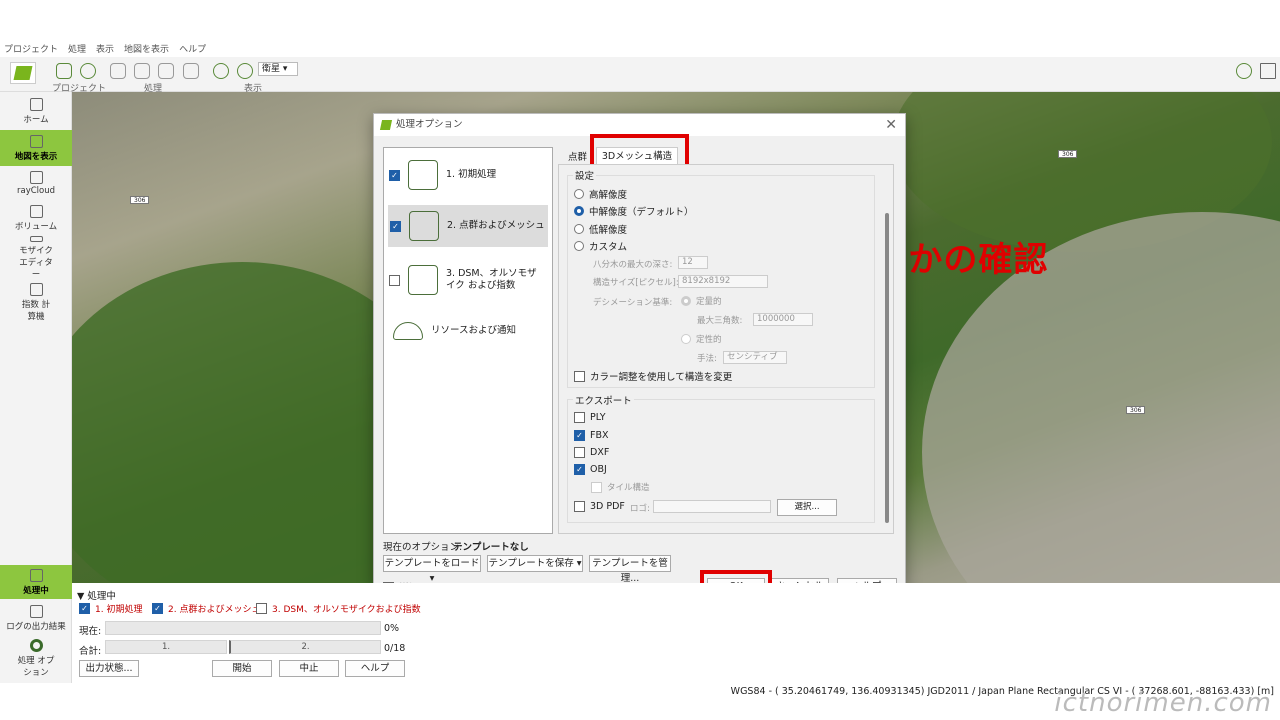 The width and height of the screenshot is (1280, 720). What do you see at coordinates (191, 71) in the screenshot?
I see `process-repeat-icon` at bounding box center [191, 71].